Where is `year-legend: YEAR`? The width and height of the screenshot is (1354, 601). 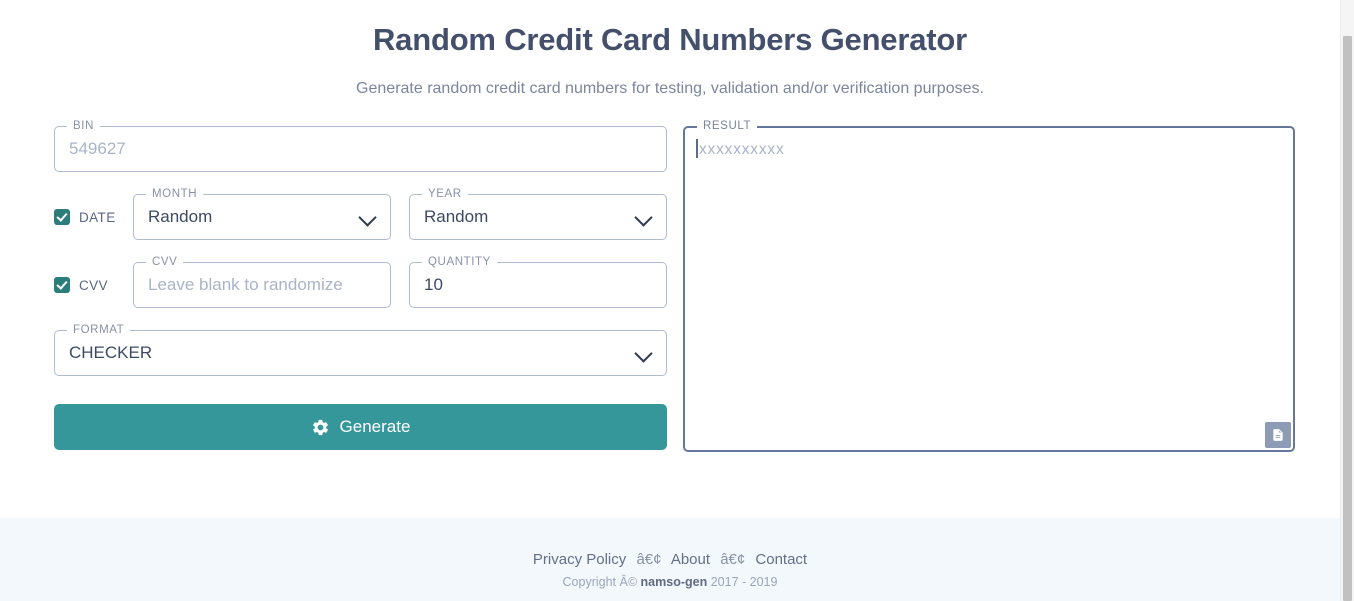 year-legend: YEAR is located at coordinates (445, 194).